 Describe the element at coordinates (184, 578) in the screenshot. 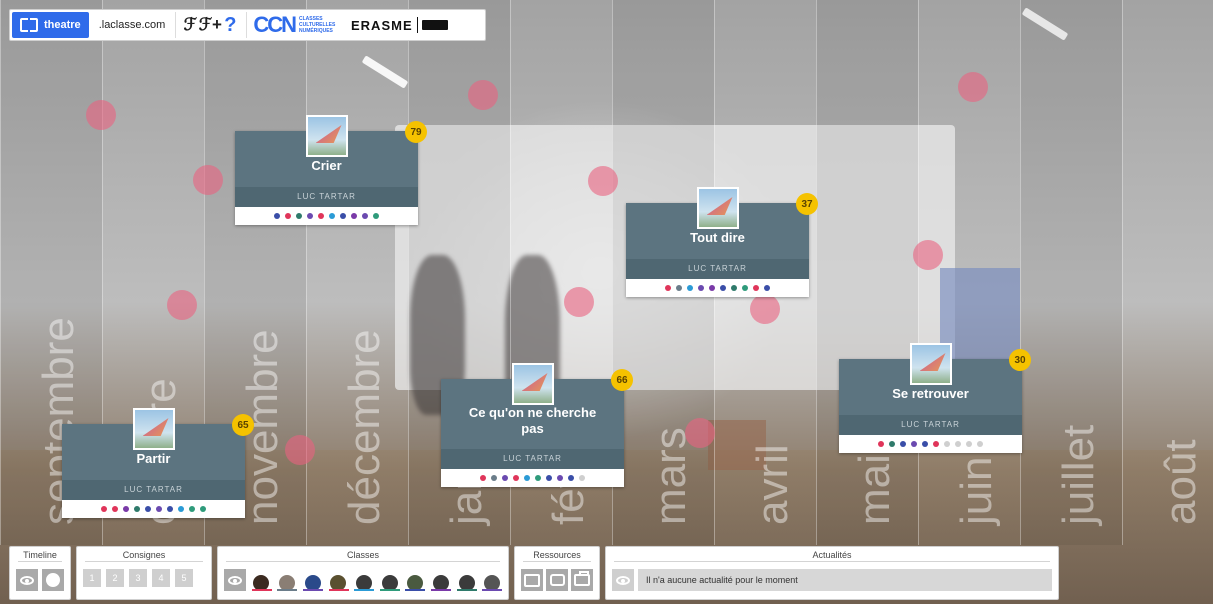

I see `consigne-button: 5` at that location.